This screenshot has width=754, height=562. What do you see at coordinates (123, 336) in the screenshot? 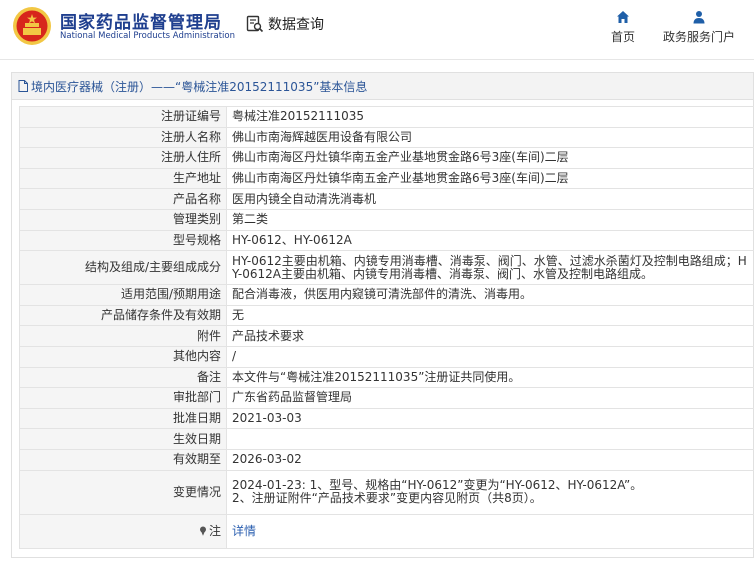
I see `row-label: 附件` at bounding box center [123, 336].